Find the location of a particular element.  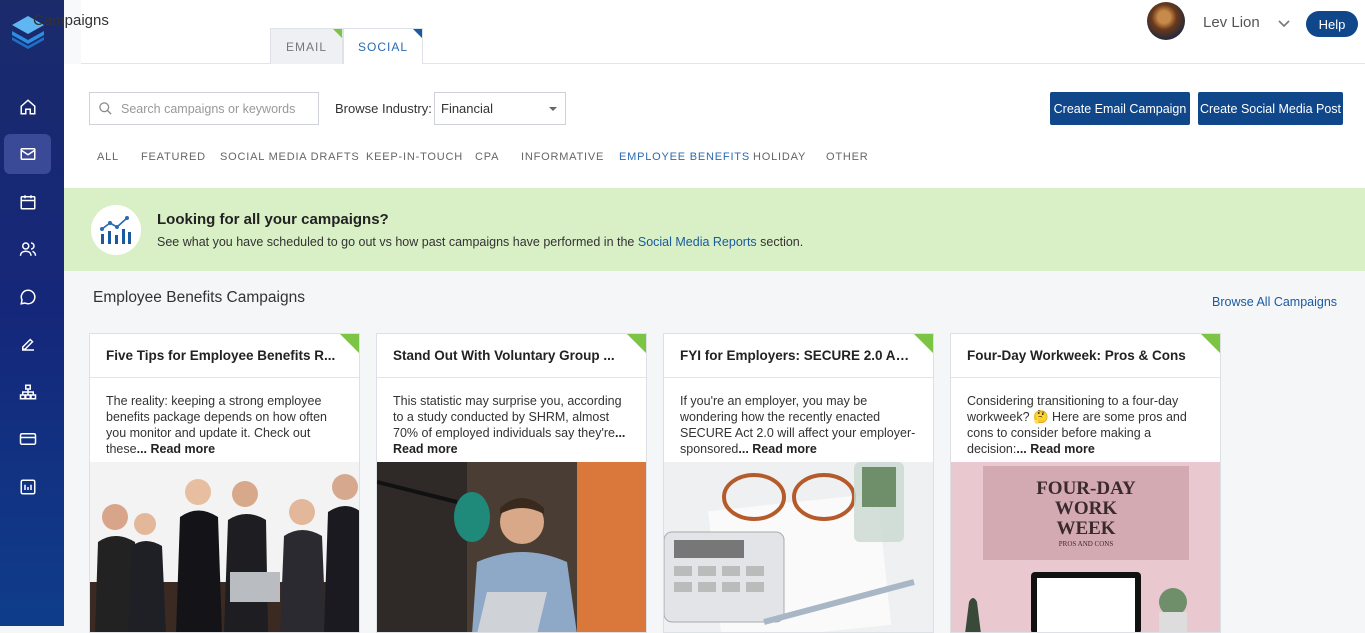

tab-social-label: SOCIAL is located at coordinates (382, 47).